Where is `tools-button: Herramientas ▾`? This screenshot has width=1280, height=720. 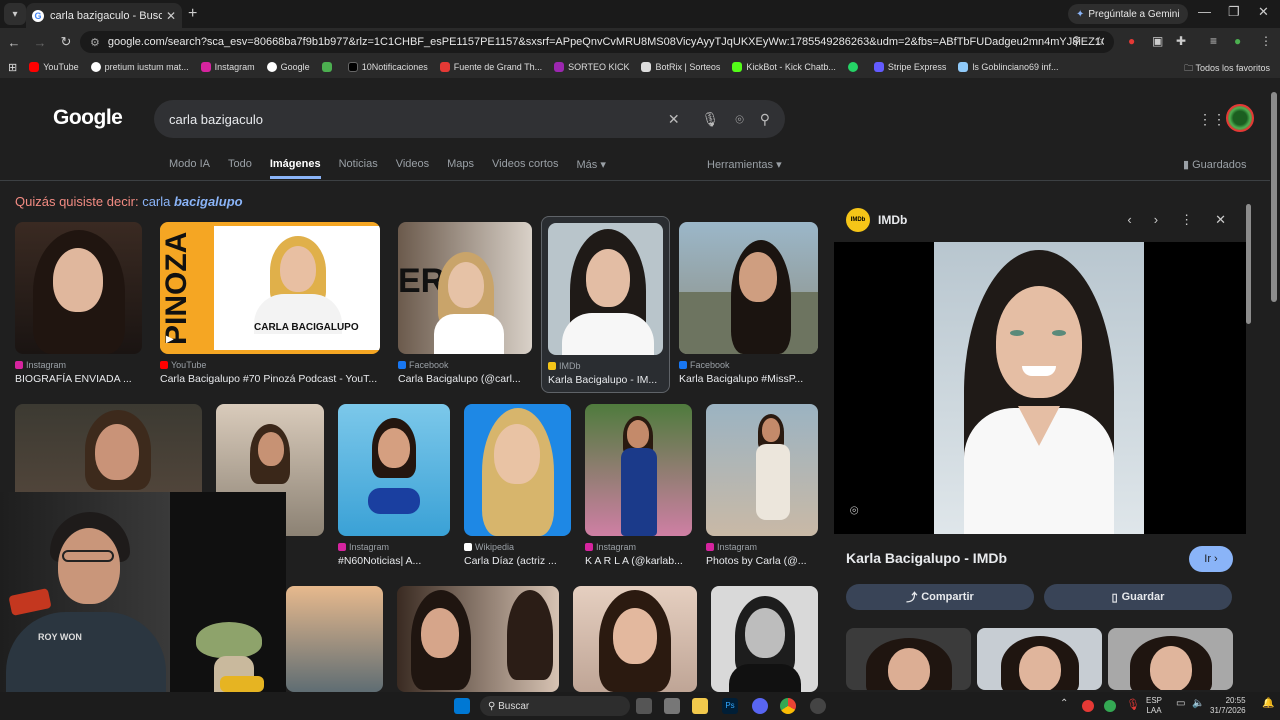 tools-button: Herramientas ▾ is located at coordinates (744, 164).